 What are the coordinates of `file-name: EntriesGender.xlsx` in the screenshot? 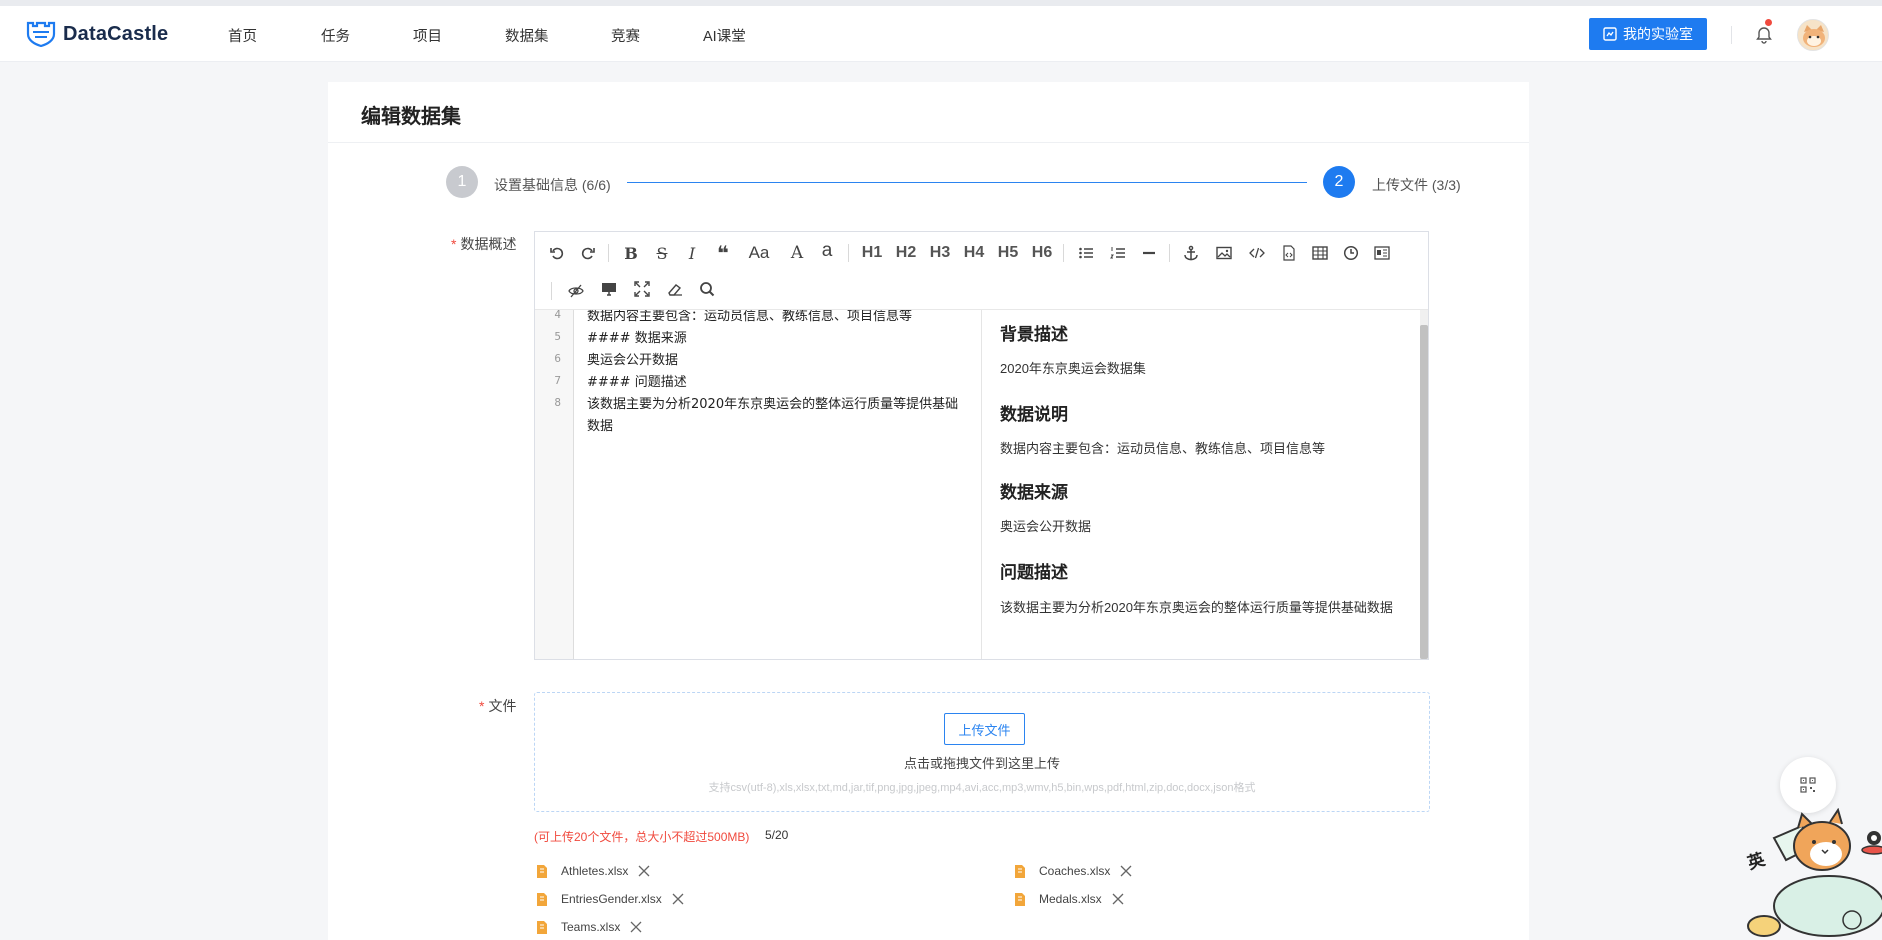 It's located at (611, 899).